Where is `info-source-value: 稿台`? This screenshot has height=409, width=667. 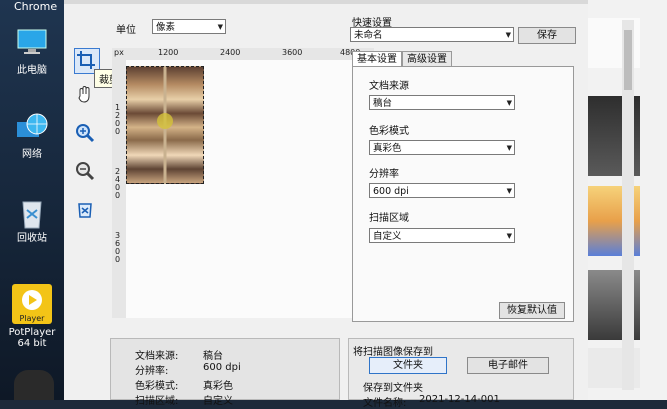
info-source-value: 稿台 is located at coordinates (213, 356).